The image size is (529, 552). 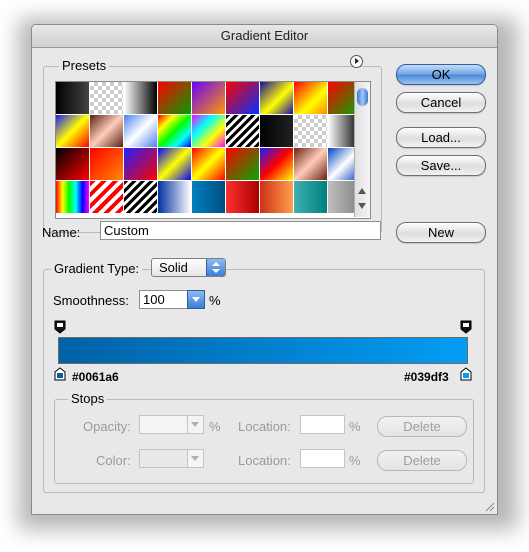 I want to click on color-location-field, so click(x=322, y=458).